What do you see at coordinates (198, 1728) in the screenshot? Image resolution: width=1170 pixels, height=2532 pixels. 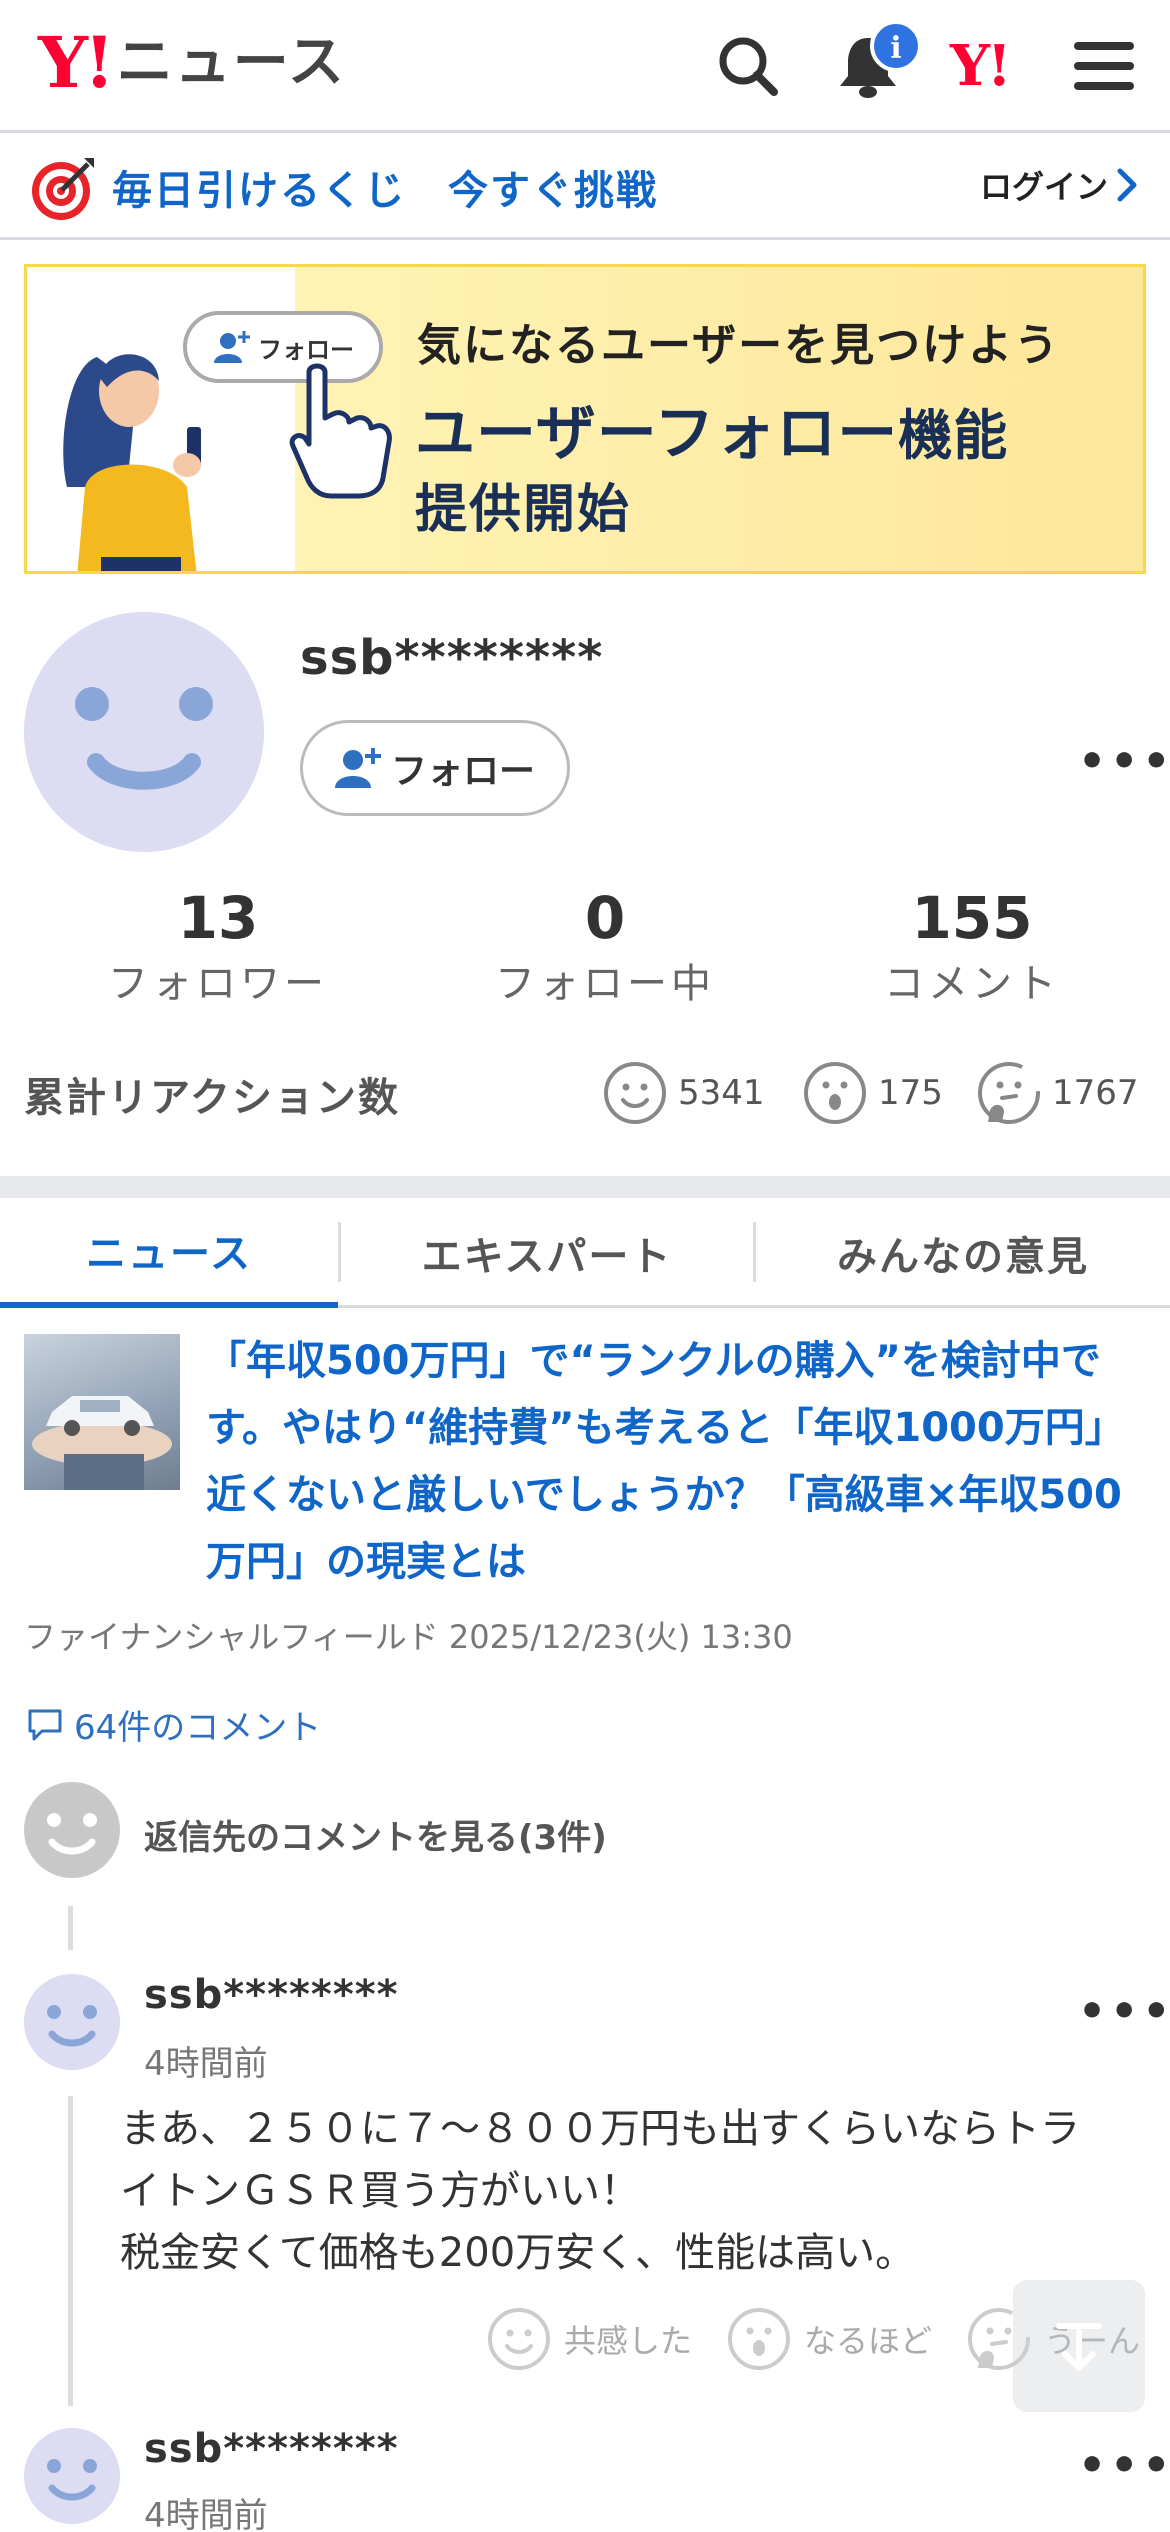 I see `comment-count-label: 64件のコメント` at bounding box center [198, 1728].